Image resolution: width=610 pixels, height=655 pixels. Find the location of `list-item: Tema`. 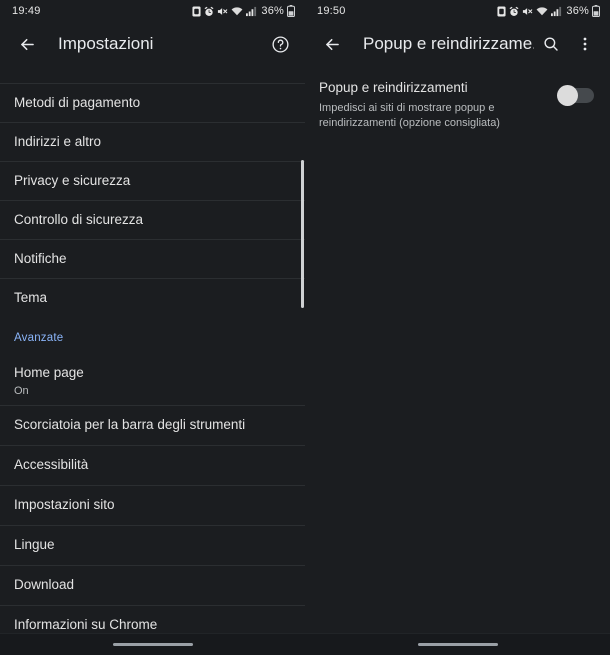

list-item: Tema is located at coordinates (152, 298).